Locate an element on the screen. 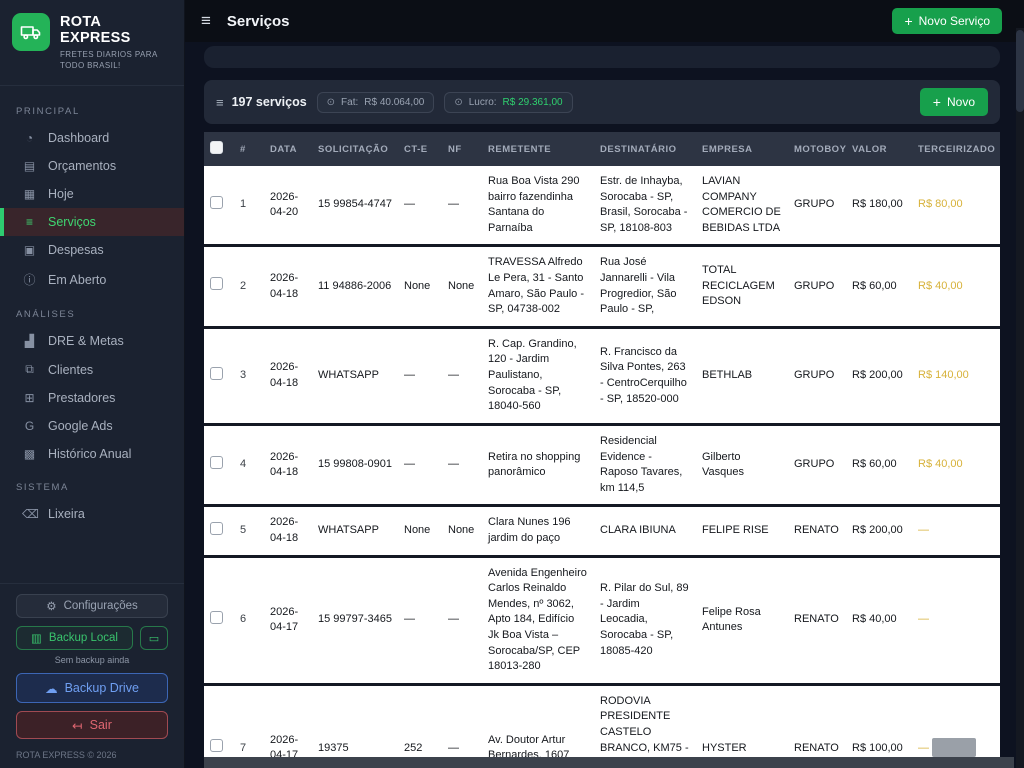  faturamento-badge: ⊙ Fat: R$ 40.064,00 is located at coordinates (375, 102).